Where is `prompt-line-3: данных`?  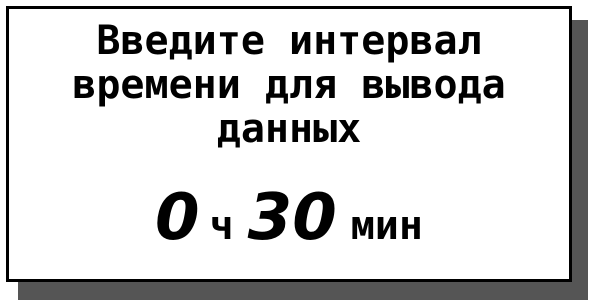
prompt-line-3: данных is located at coordinates (289, 129).